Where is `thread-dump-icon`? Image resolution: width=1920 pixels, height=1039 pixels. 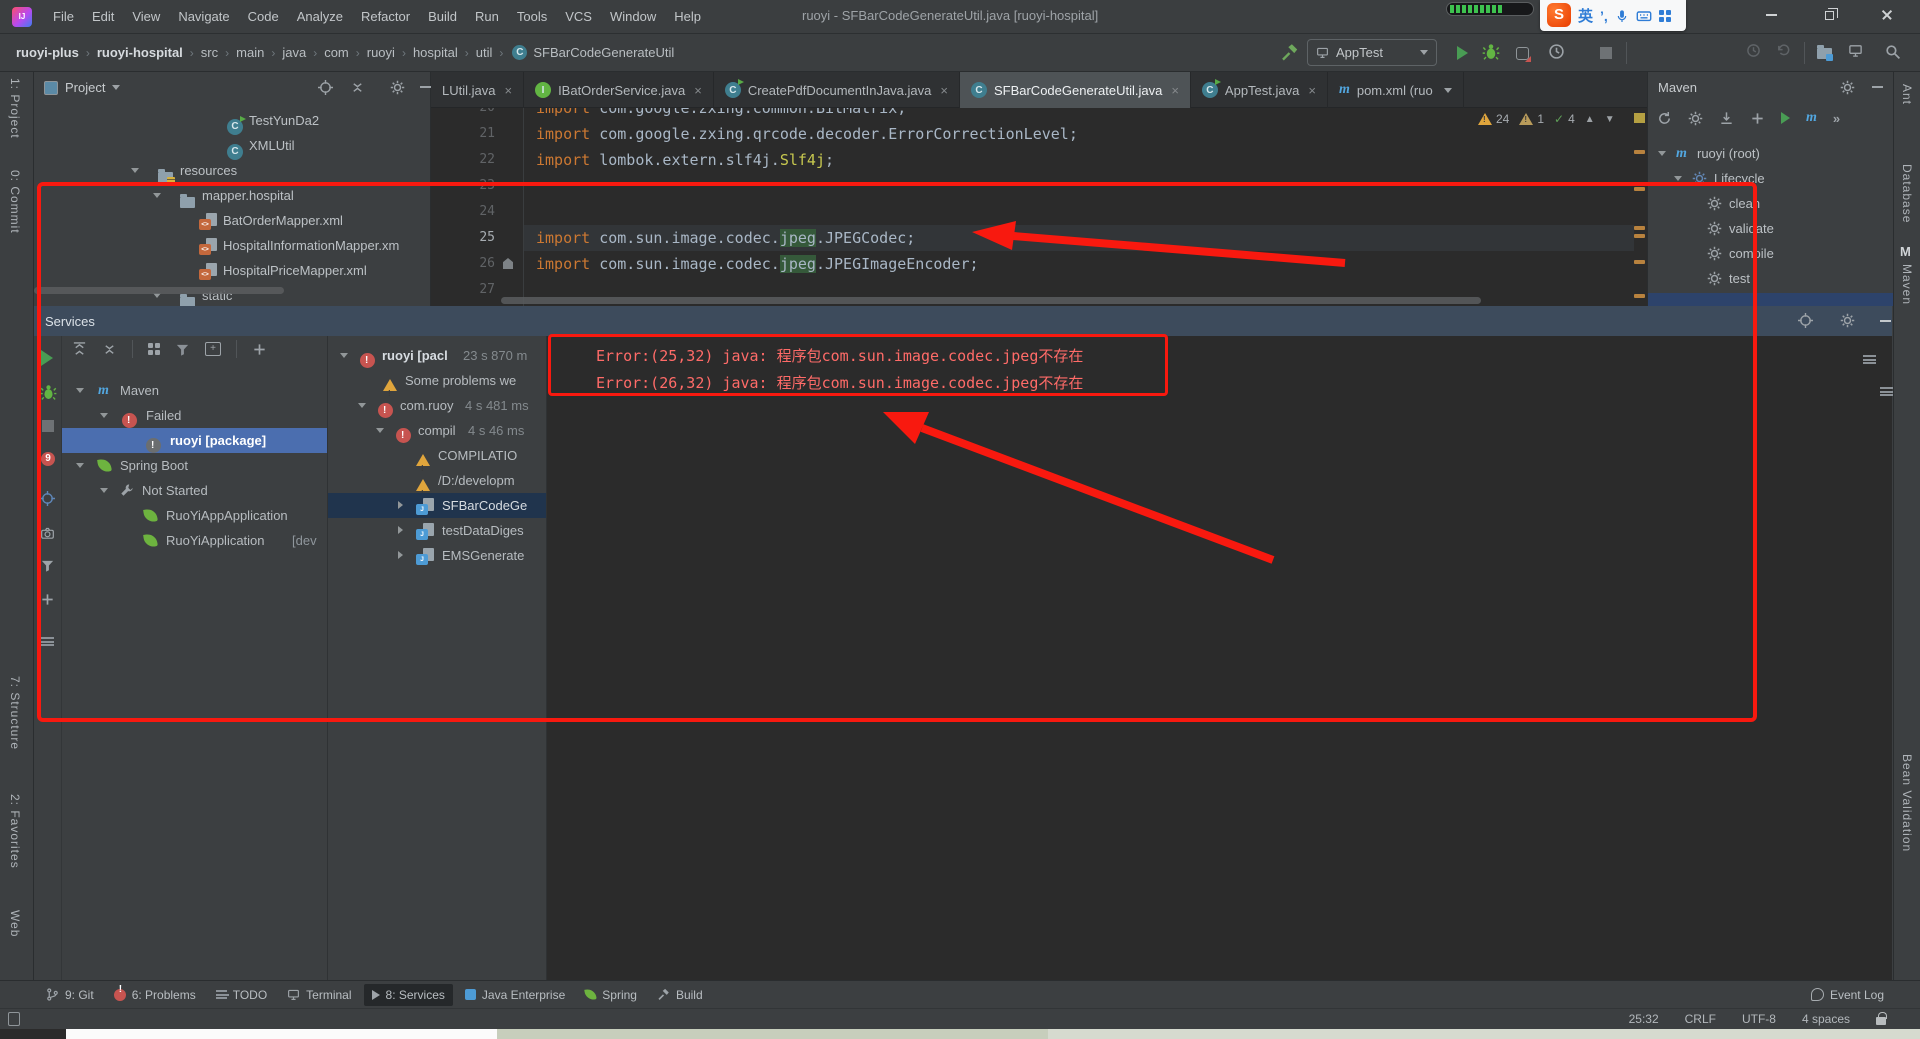
thread-dump-icon is located at coordinates (47, 533).